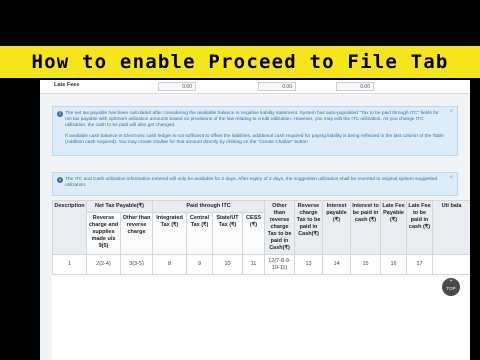 The width and height of the screenshot is (480, 360). I want to click on table-cell: 16, so click(394, 264).